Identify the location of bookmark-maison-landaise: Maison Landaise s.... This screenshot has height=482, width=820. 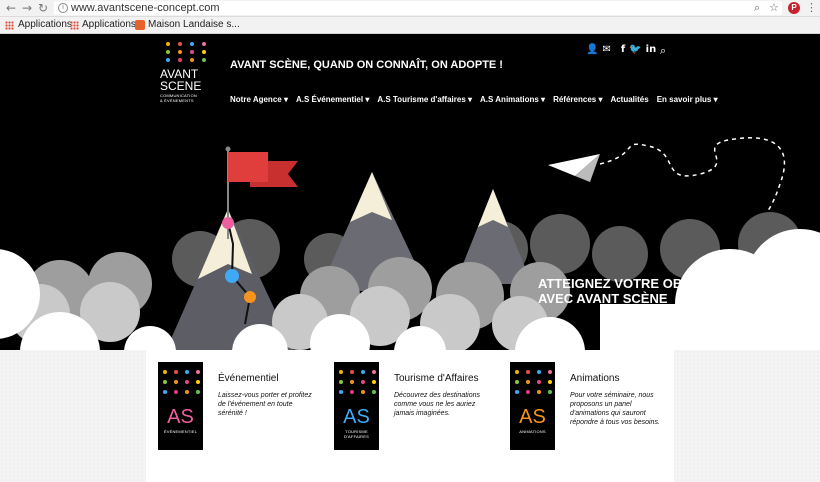
(194, 25).